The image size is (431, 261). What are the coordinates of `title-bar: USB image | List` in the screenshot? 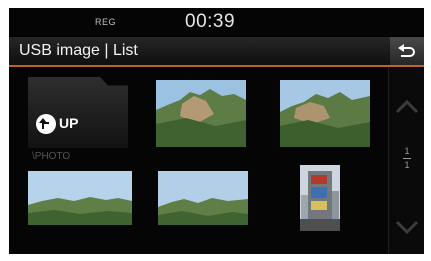 It's located at (216, 52).